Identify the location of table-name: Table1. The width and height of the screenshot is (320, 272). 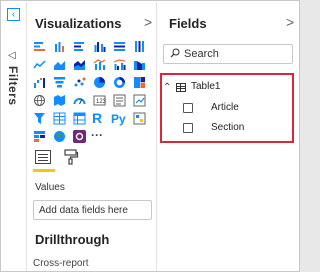
(205, 86).